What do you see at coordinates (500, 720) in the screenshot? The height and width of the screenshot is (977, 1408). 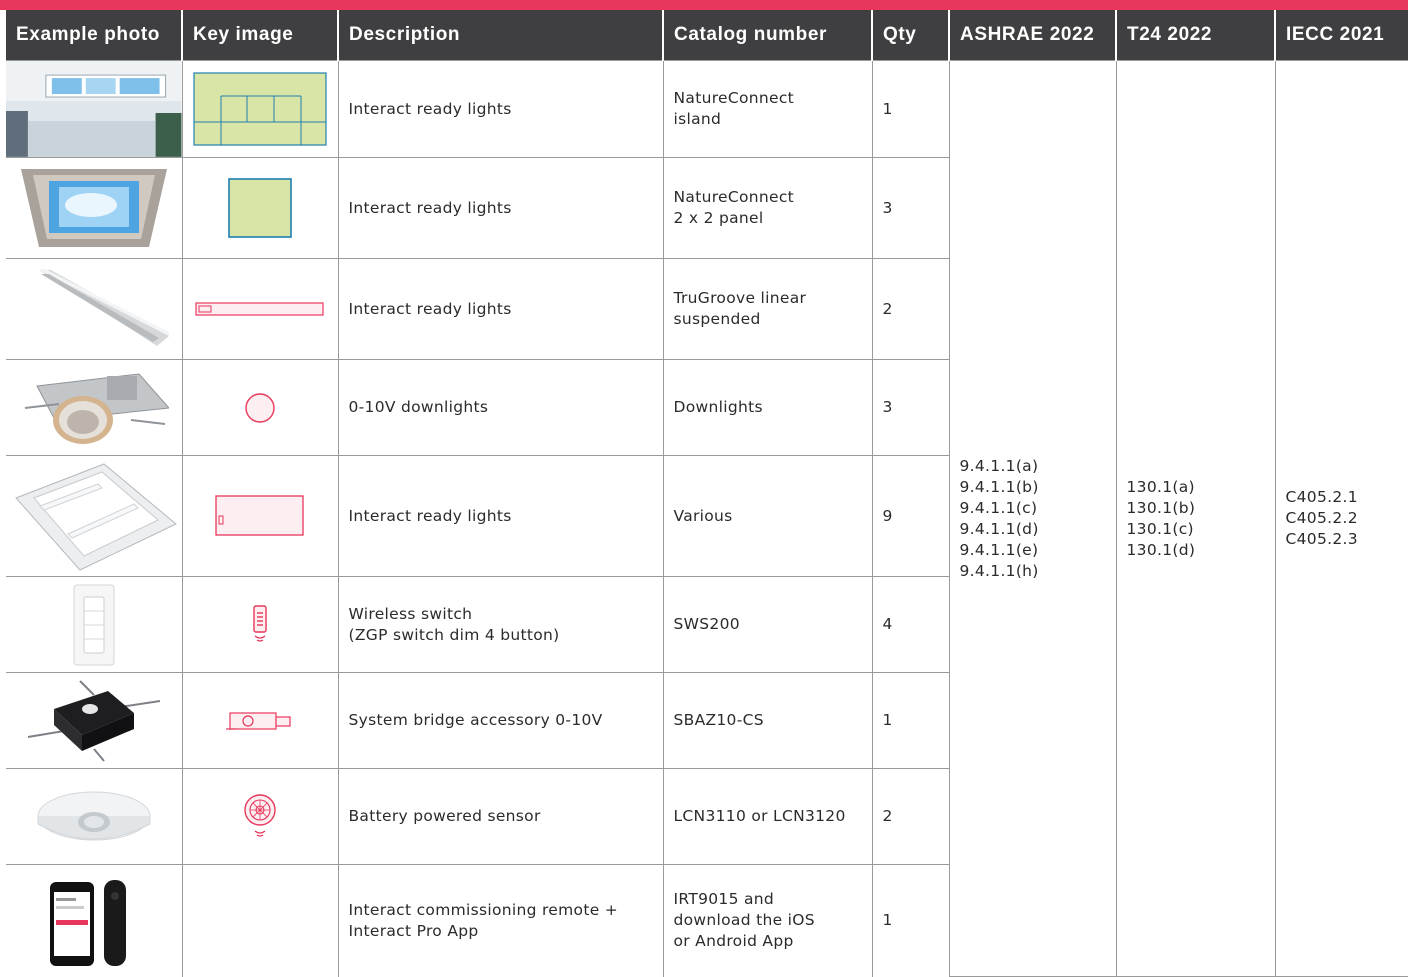 I see `description-cell: System bridge accessory 0-10V` at bounding box center [500, 720].